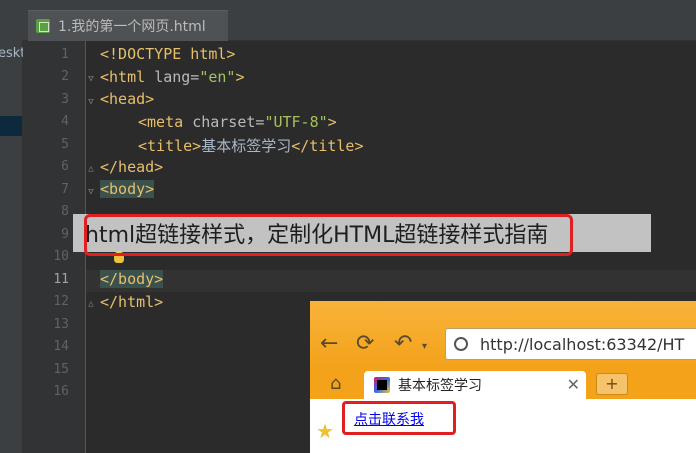  I want to click on editor-tab-title: 1.我的第一个网页.html, so click(132, 27).